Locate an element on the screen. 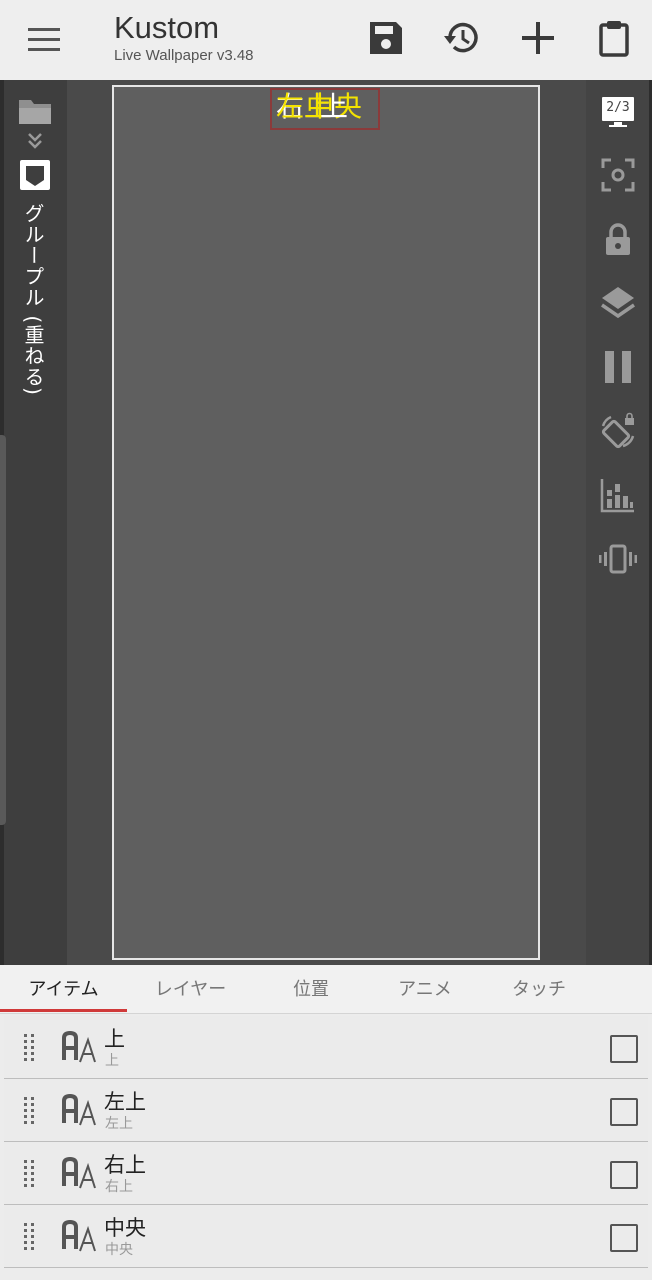 The height and width of the screenshot is (1280, 652). lock-icon is located at coordinates (618, 239).